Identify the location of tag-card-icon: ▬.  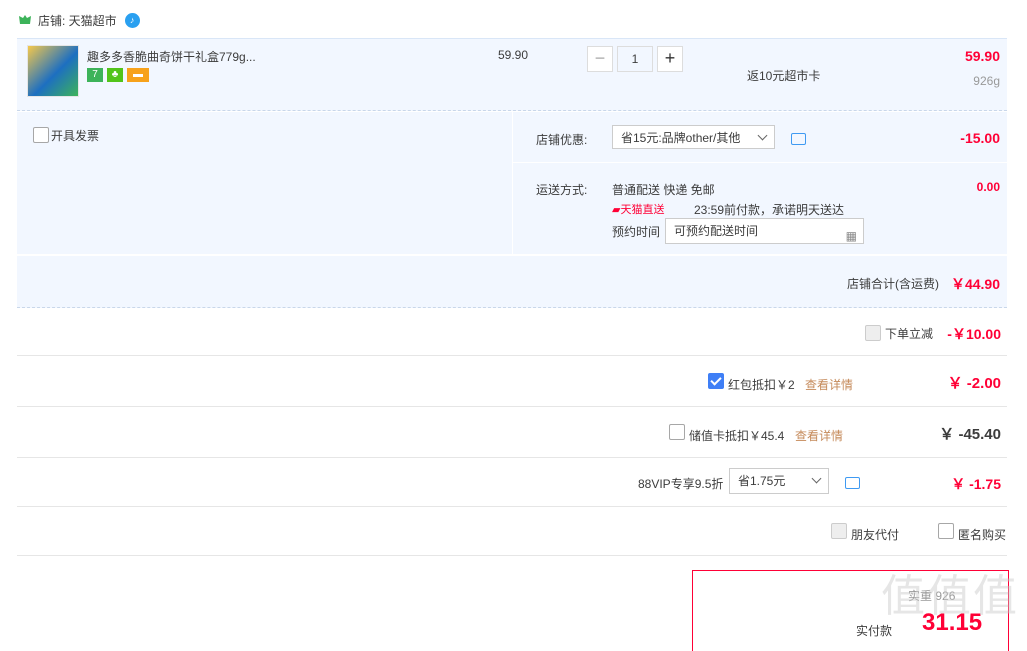
(138, 75).